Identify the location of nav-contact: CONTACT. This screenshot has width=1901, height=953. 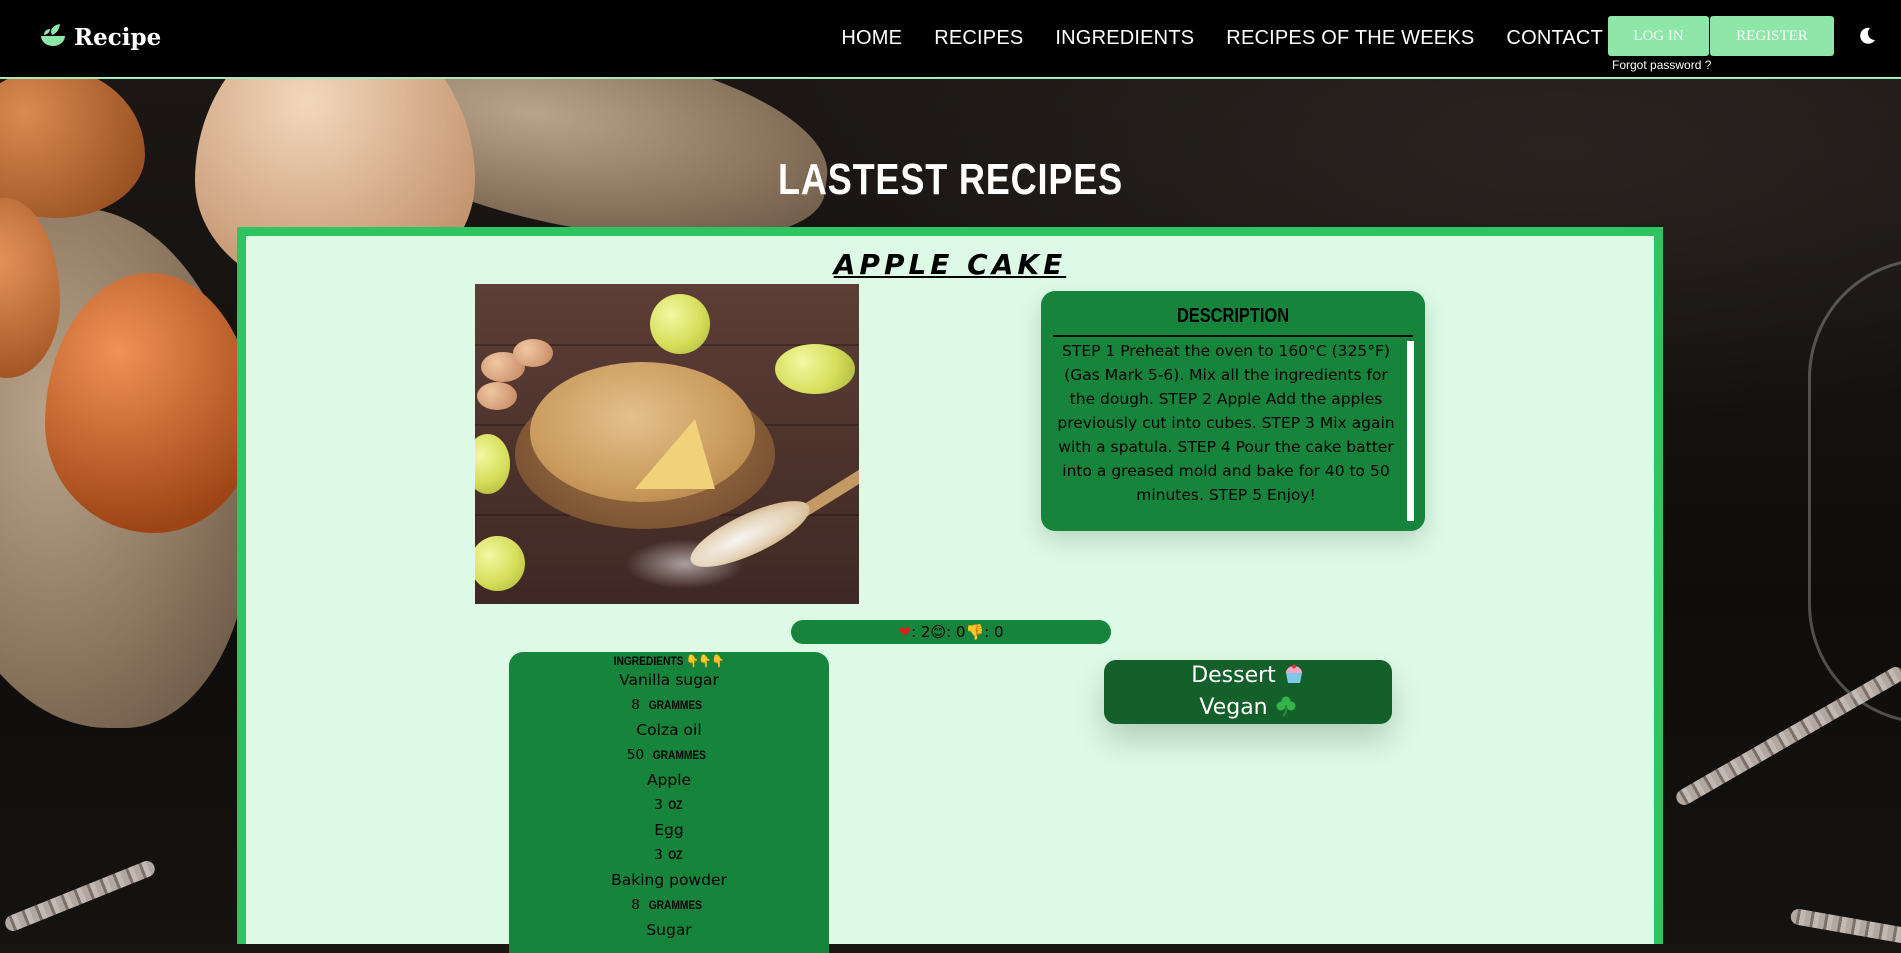
(1554, 38).